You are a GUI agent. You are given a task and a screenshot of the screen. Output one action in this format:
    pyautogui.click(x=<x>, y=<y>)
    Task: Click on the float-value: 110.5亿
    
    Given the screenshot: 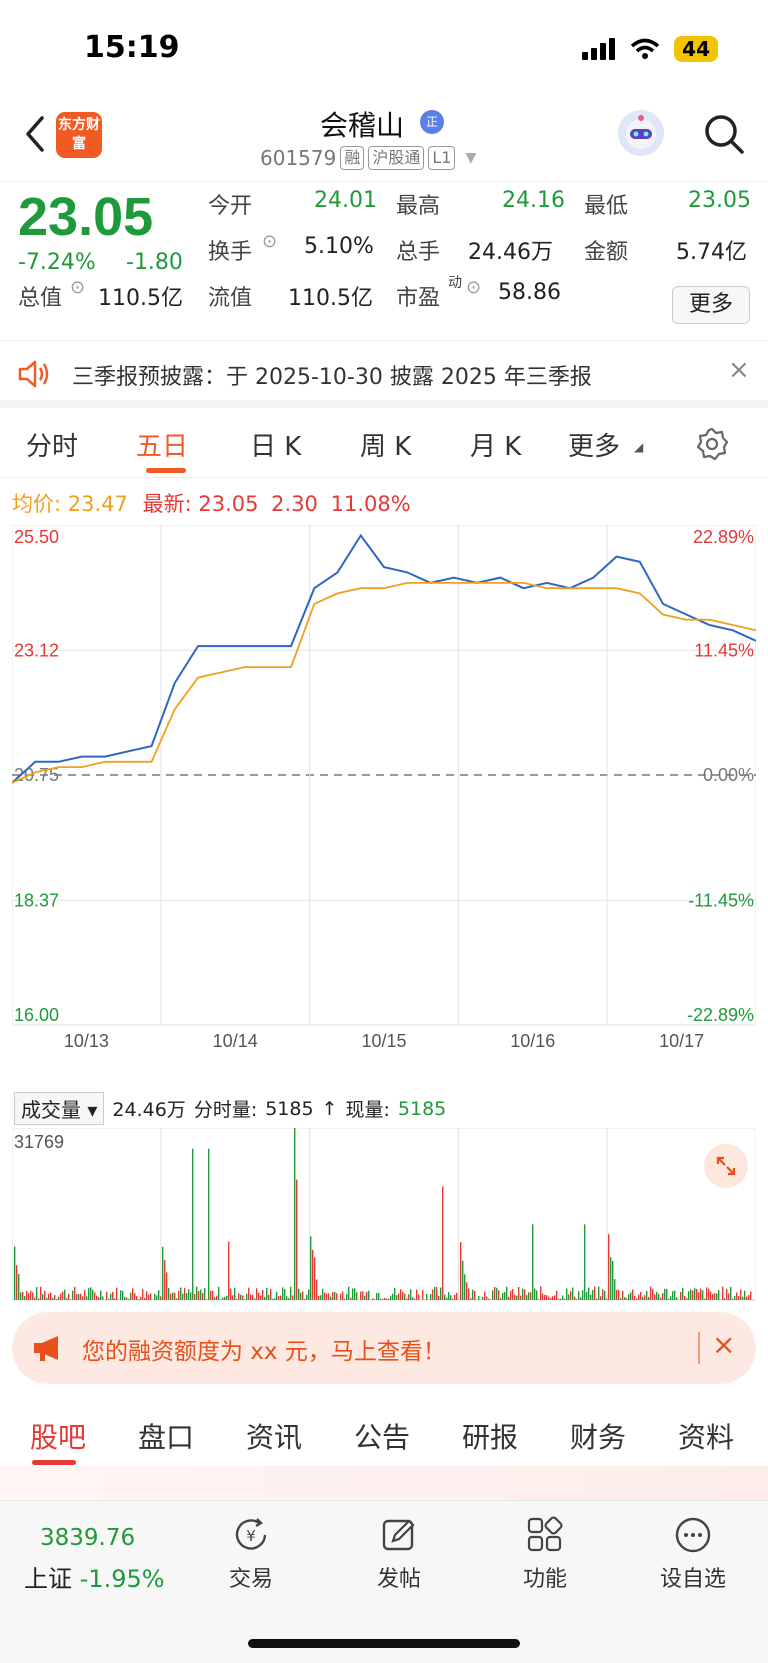 What is the action you would take?
    pyautogui.click(x=330, y=298)
    